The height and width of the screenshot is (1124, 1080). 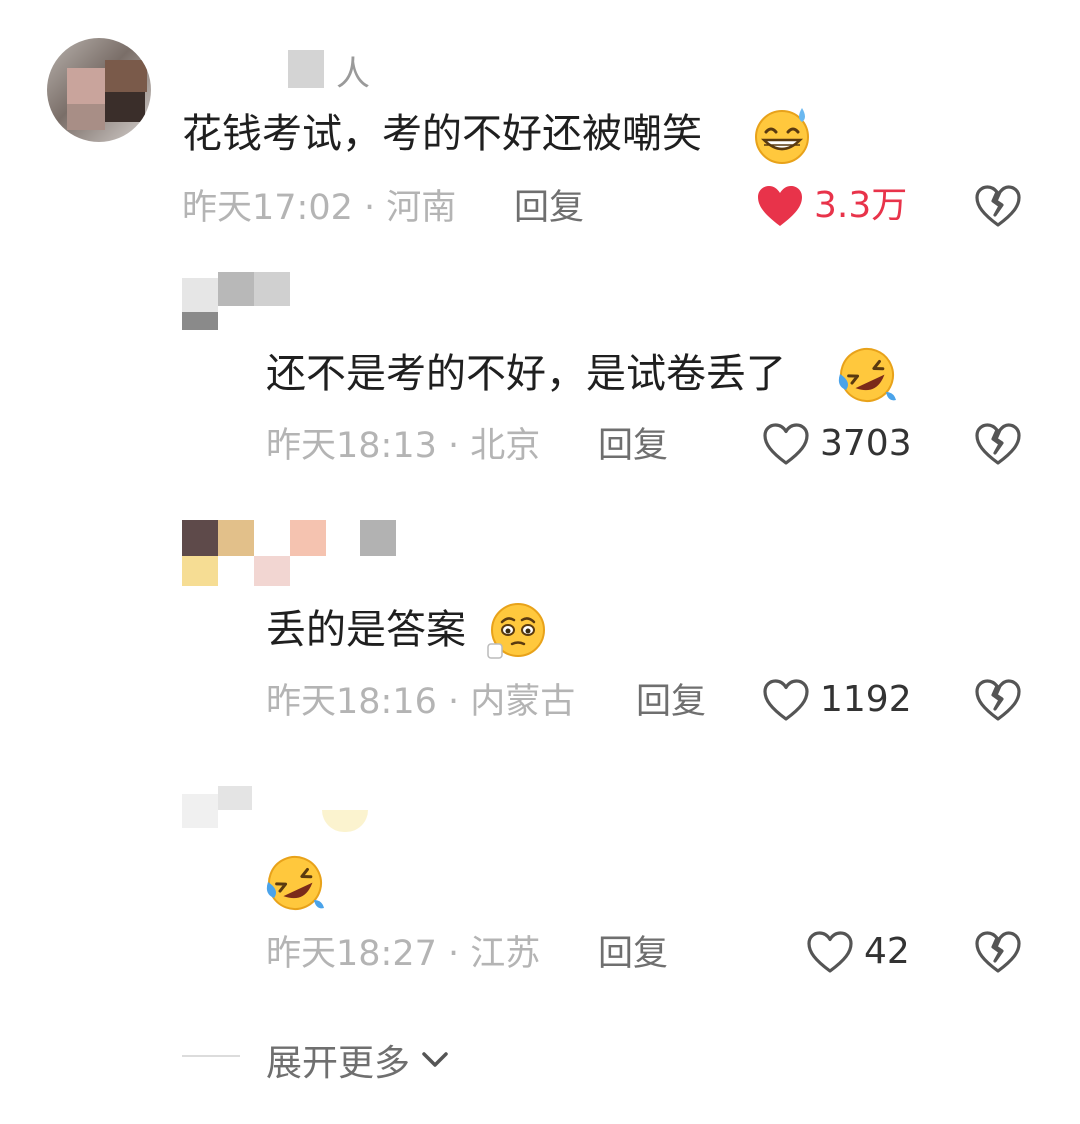 I want to click on like-button: 1192, so click(x=837, y=700).